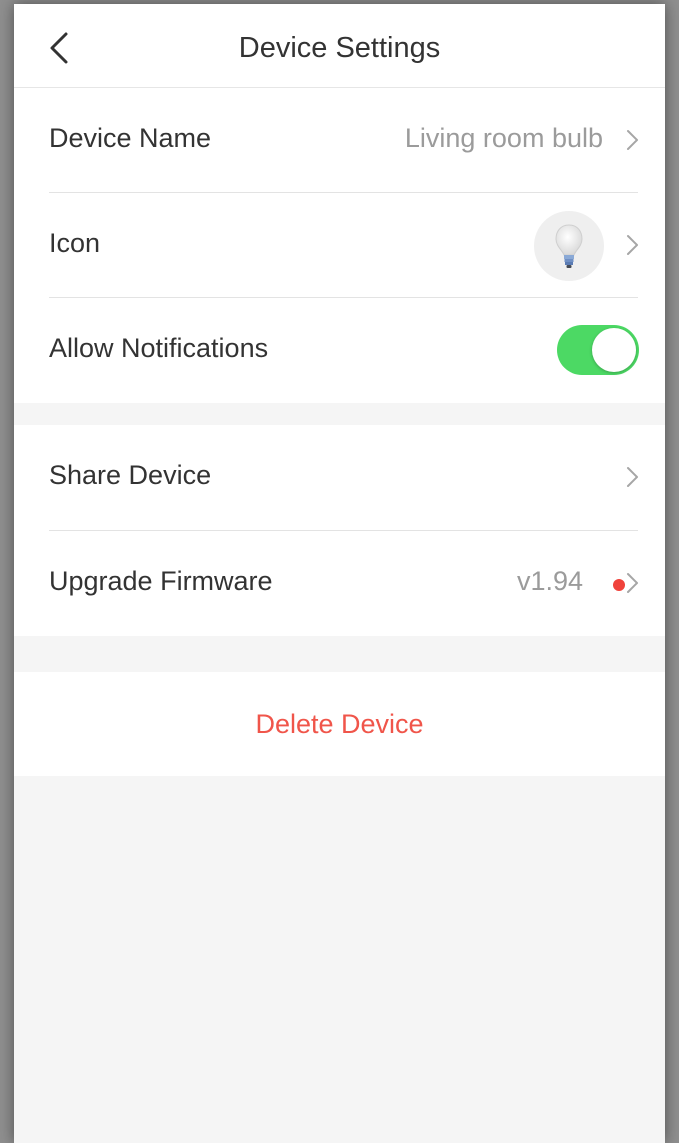 Image resolution: width=679 pixels, height=1143 pixels. I want to click on device-name-value: Living room bulb, so click(503, 138).